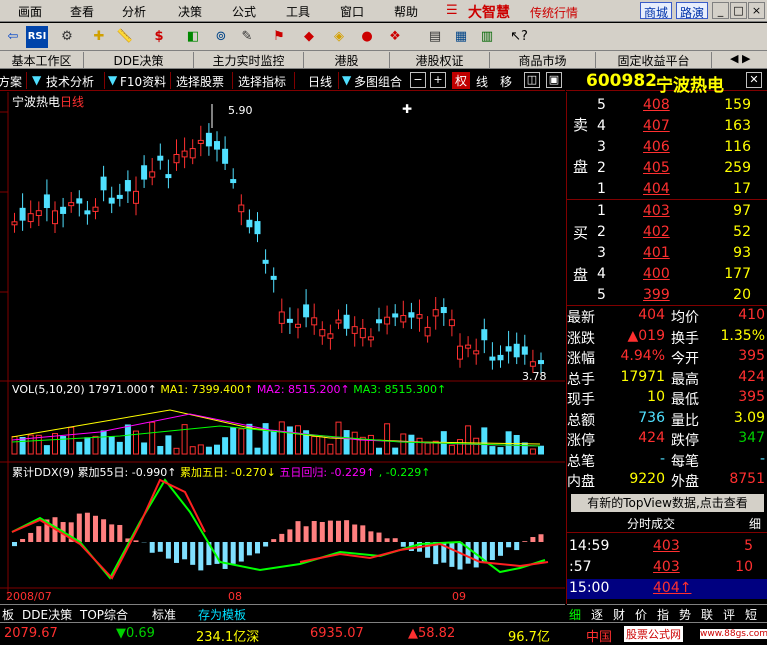 Image resolution: width=767 pixels, height=645 pixels. What do you see at coordinates (487, 37) in the screenshot?
I see `bars-icon: ▥` at bounding box center [487, 37].